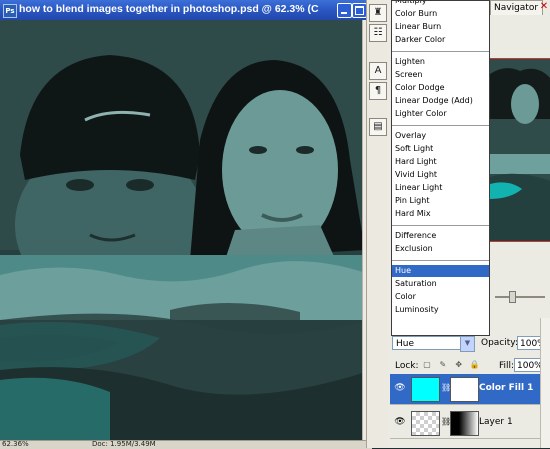 The image size is (550, 449). Describe the element at coordinates (378, 71) in the screenshot. I see `character-panel-icon: A` at that location.